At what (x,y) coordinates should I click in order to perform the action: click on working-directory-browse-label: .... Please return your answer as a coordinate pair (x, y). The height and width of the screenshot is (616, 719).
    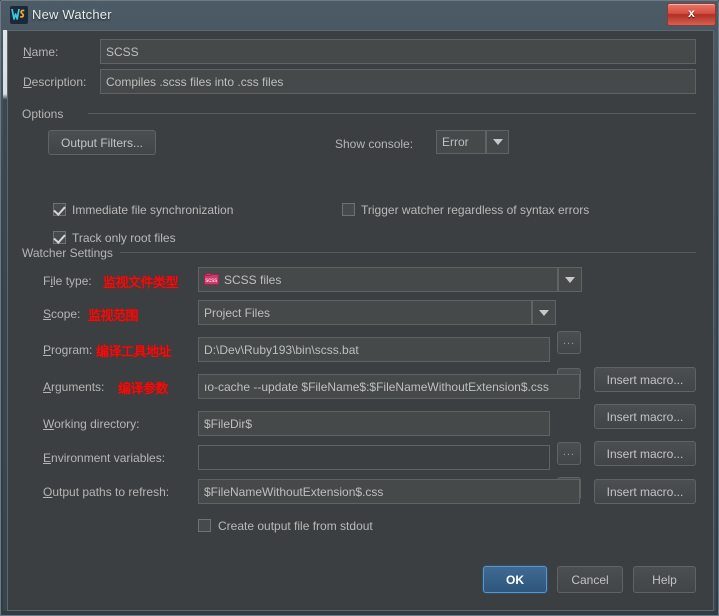
    Looking at the image, I should click on (569, 451).